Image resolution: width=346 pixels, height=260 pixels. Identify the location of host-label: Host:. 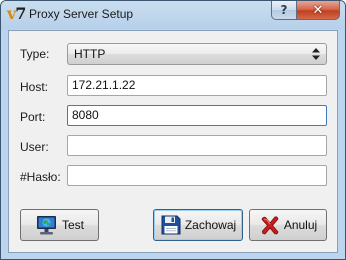
(34, 87).